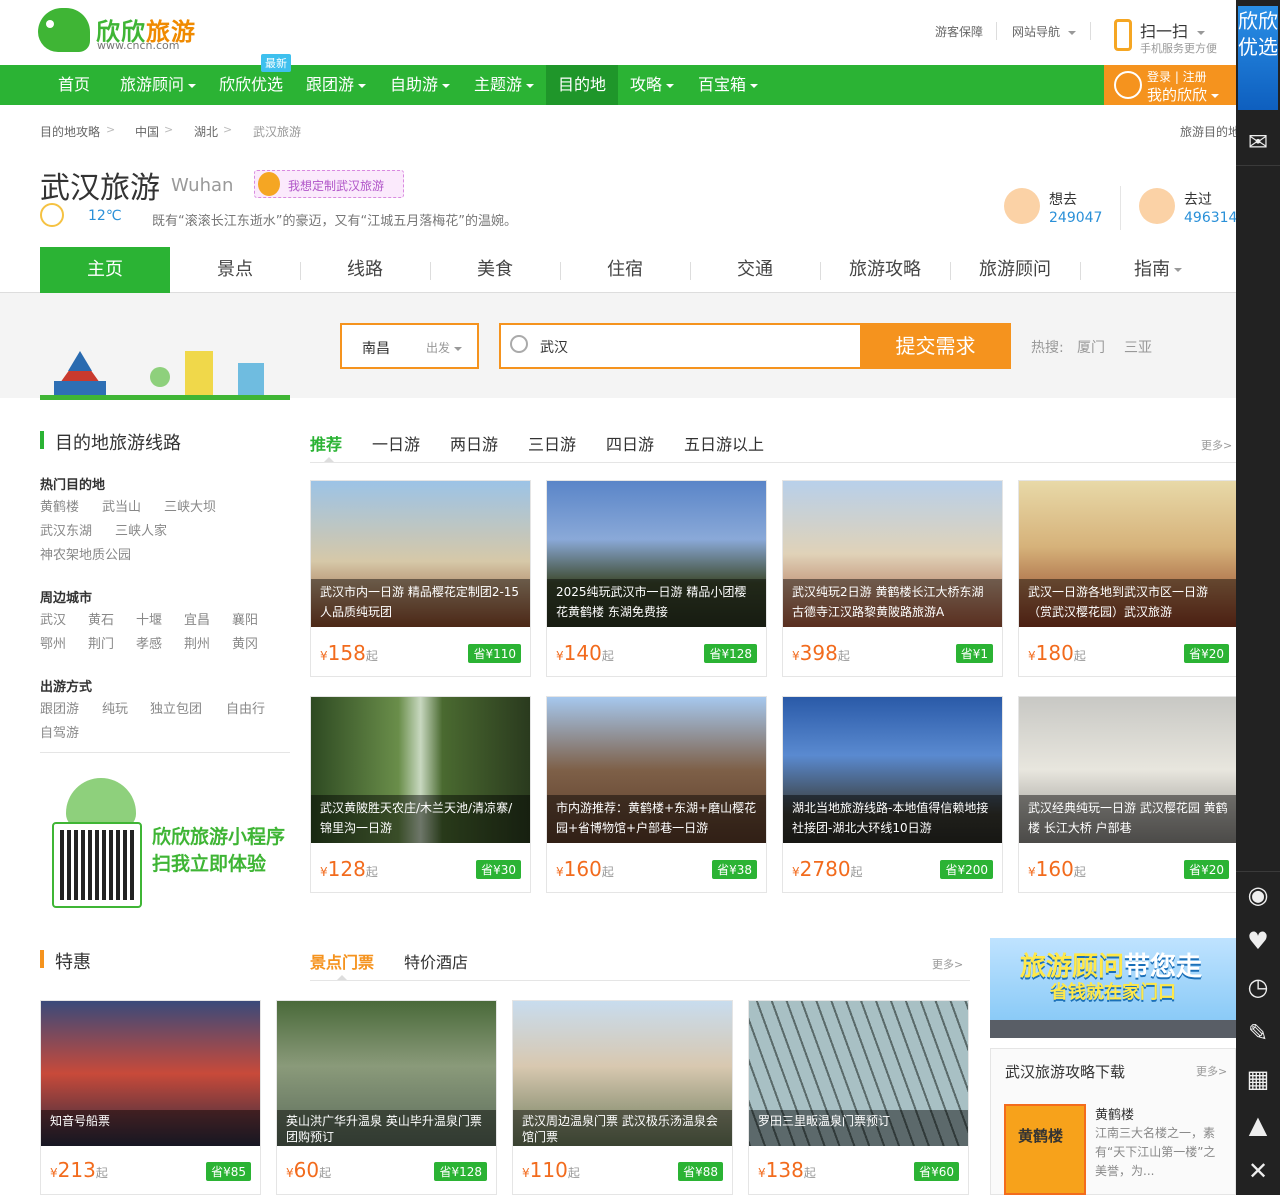  What do you see at coordinates (59, 731) in the screenshot?
I see `filter-link: 自驾游` at bounding box center [59, 731].